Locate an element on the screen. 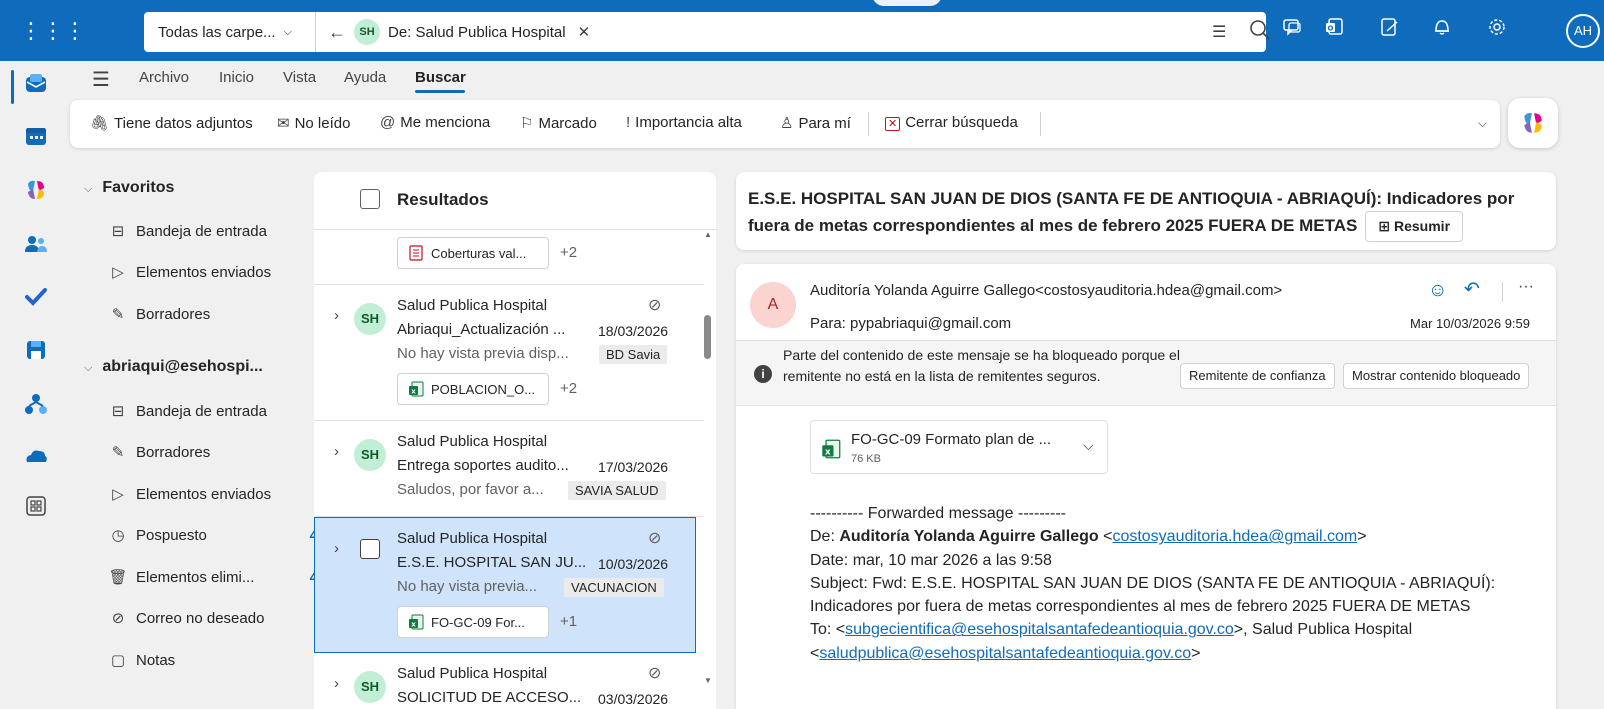 The width and height of the screenshot is (1604, 709). filter-flagged-button: ⚐ Marcado is located at coordinates (558, 123).